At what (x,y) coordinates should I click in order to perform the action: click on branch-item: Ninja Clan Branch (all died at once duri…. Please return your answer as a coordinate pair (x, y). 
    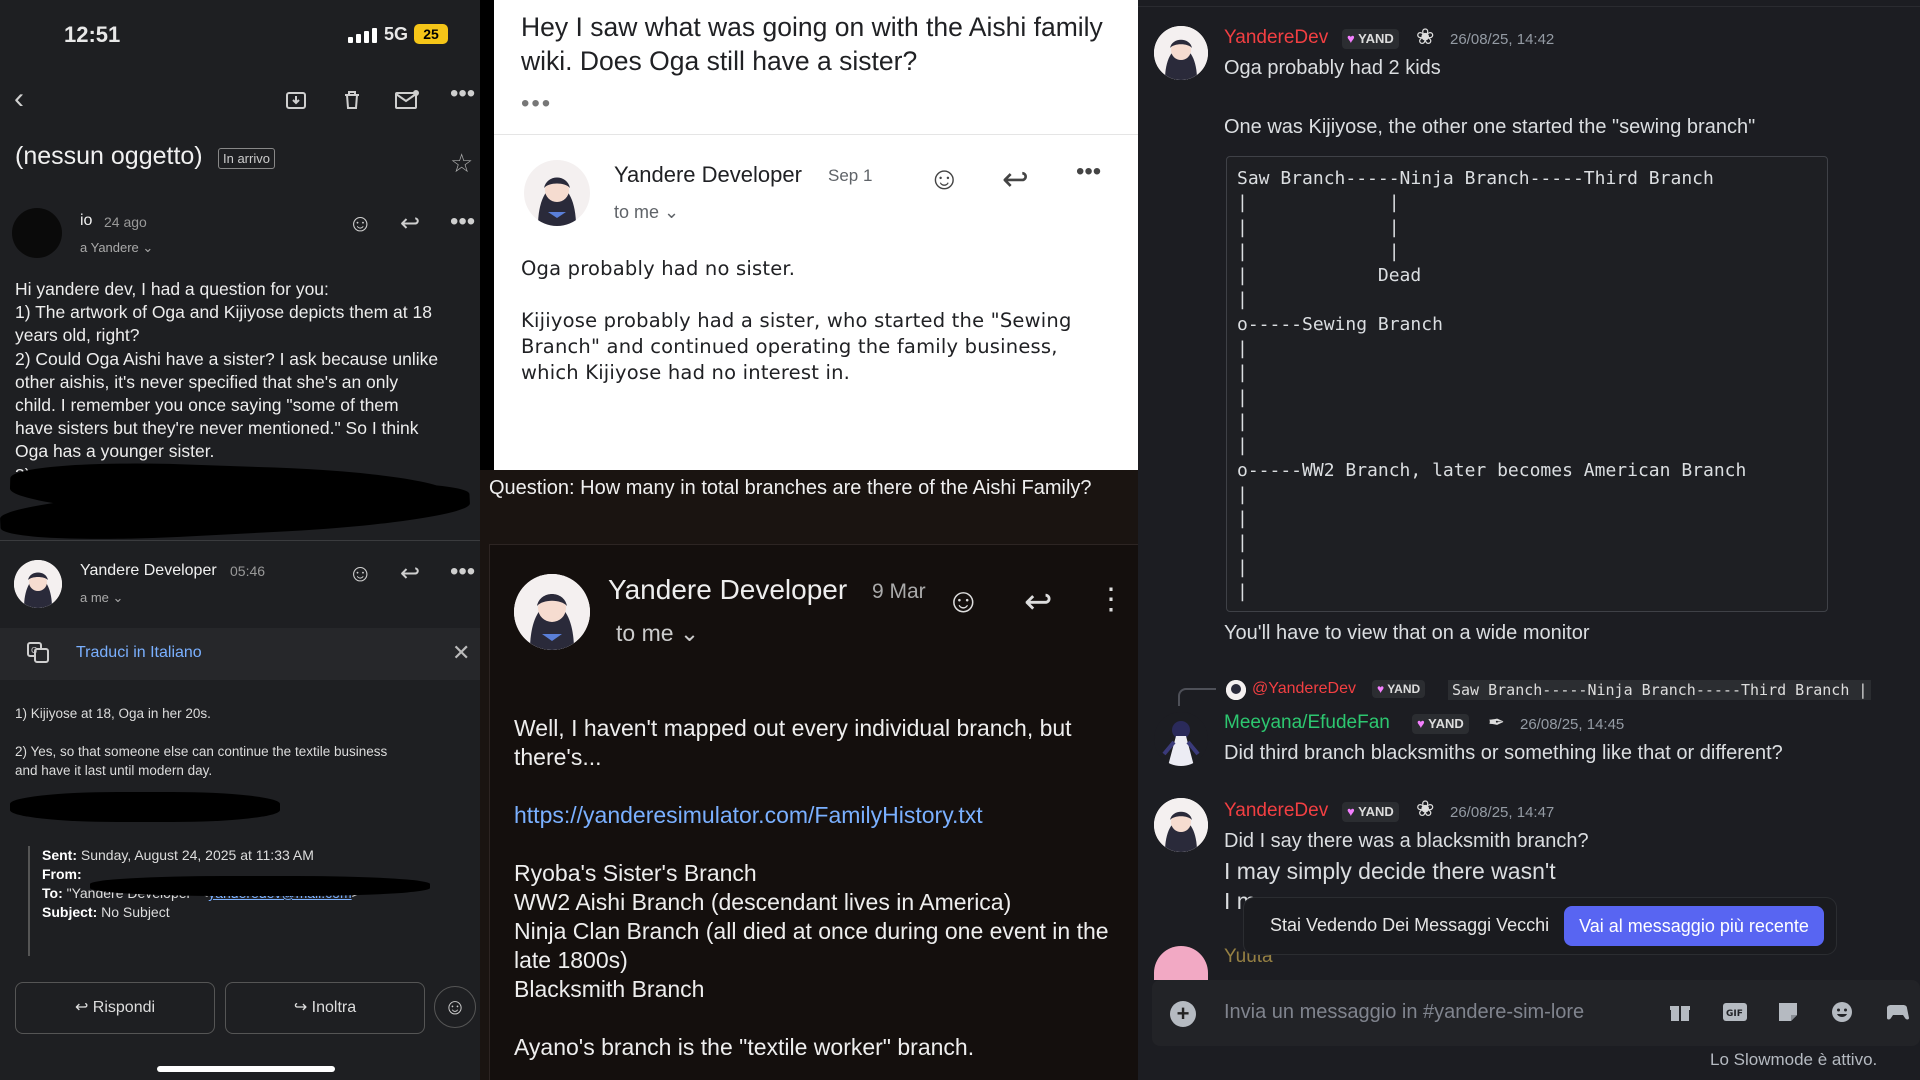
    Looking at the image, I should click on (811, 945).